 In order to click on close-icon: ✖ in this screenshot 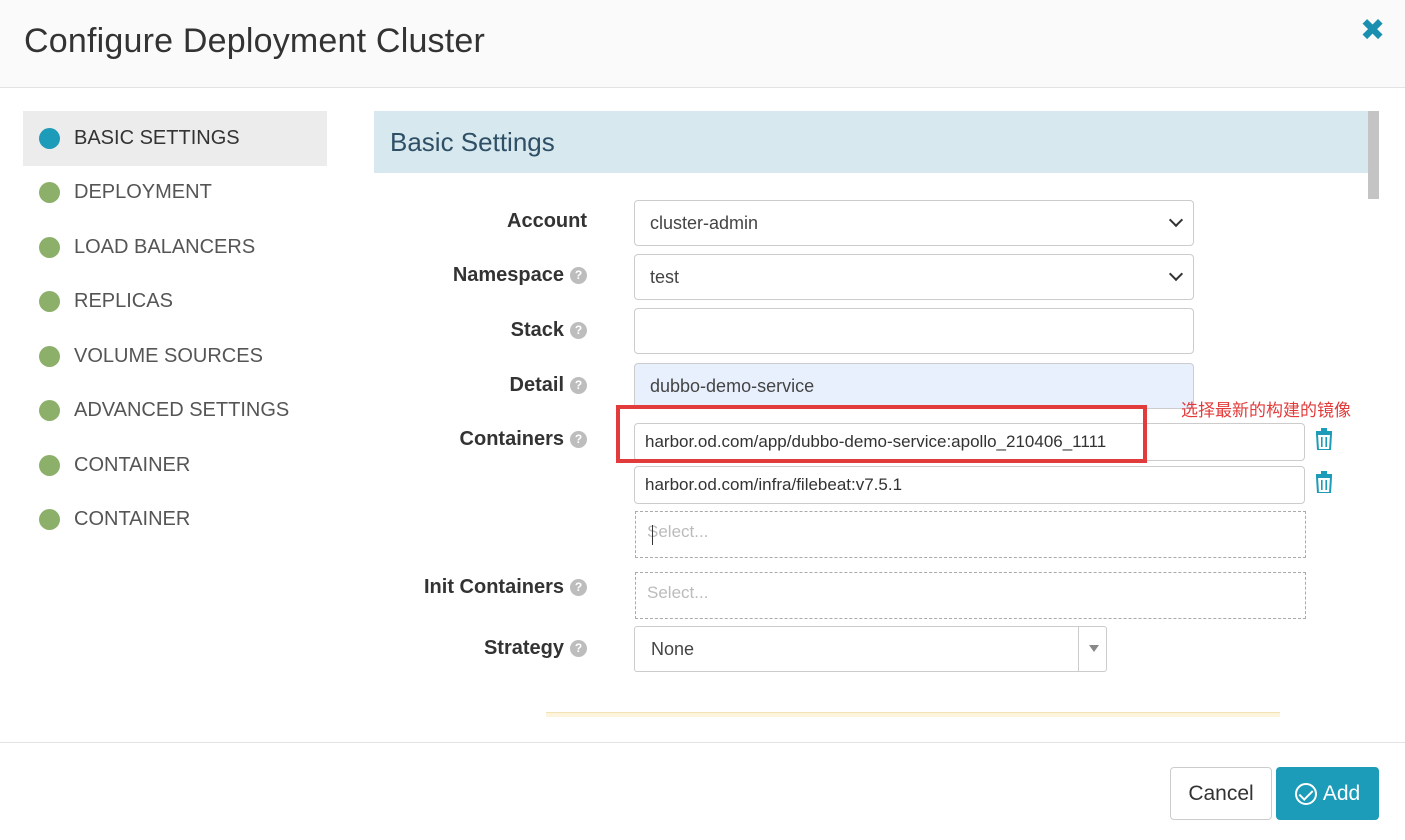, I will do `click(1372, 31)`.